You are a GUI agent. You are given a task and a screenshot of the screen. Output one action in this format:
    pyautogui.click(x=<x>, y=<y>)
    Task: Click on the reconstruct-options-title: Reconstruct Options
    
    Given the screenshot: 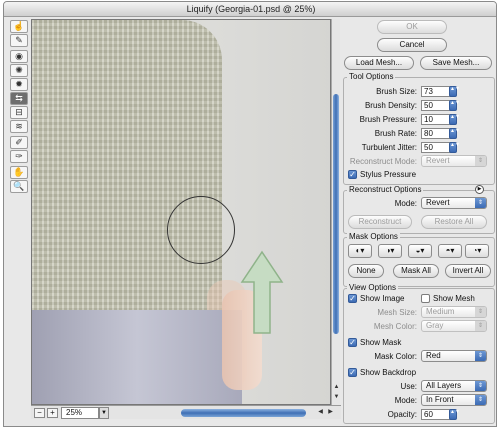 What is the action you would take?
    pyautogui.click(x=385, y=189)
    